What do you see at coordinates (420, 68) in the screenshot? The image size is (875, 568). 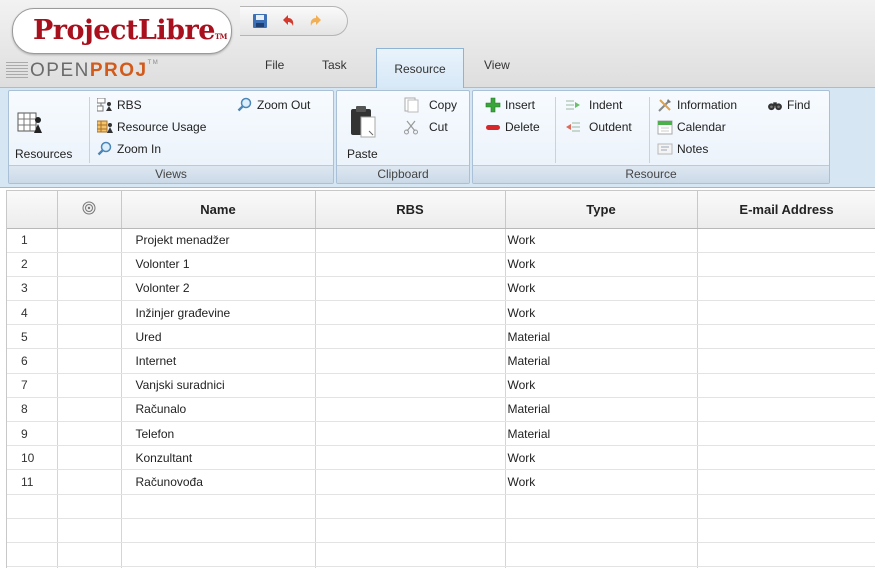 I see `tab-resource: Resource` at bounding box center [420, 68].